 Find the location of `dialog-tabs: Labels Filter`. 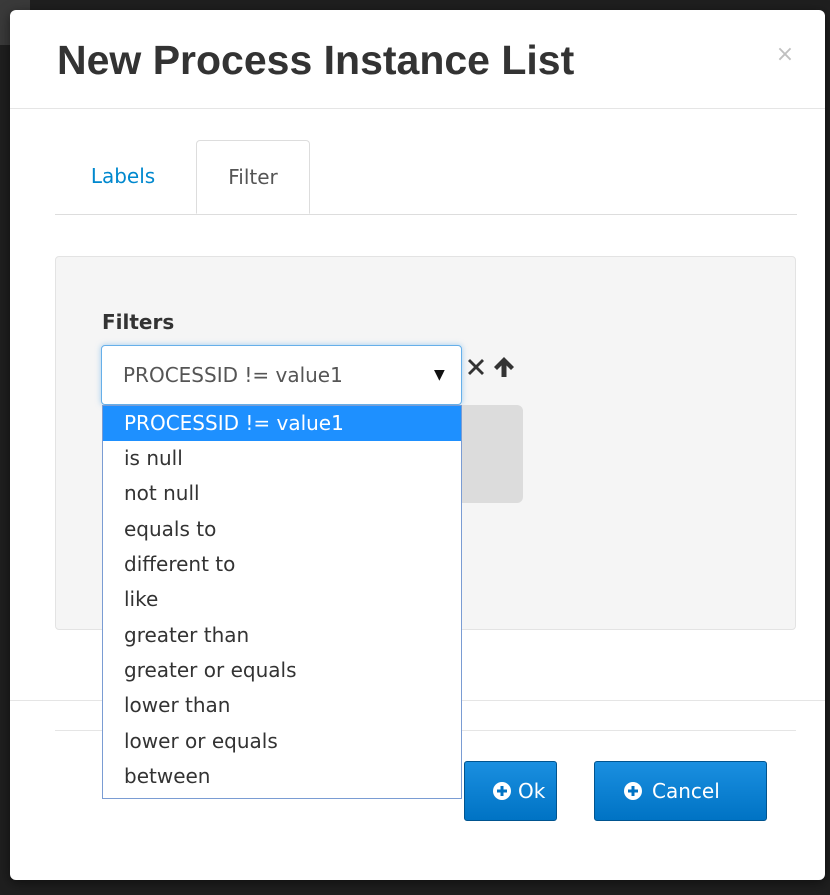

dialog-tabs: Labels Filter is located at coordinates (426, 177).